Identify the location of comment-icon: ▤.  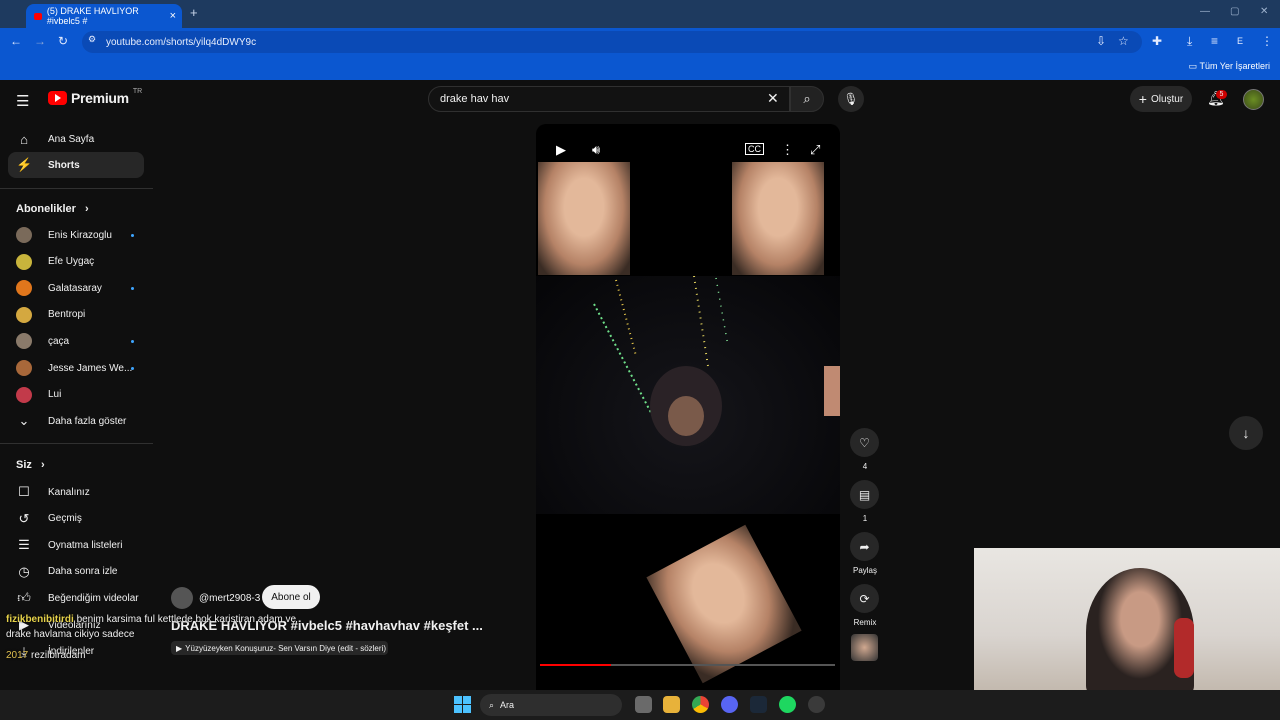
(864, 494).